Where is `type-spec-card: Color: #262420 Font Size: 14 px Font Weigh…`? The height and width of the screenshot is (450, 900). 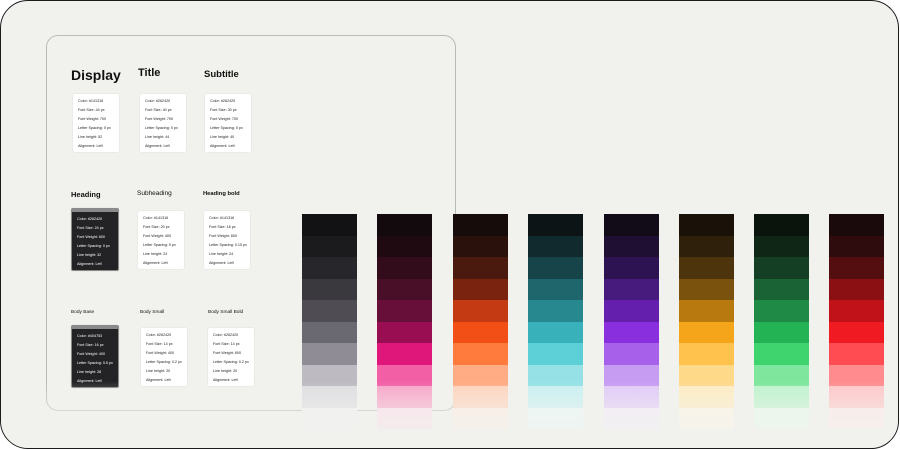 type-spec-card: Color: #262420 Font Size: 14 px Font Weigh… is located at coordinates (231, 357).